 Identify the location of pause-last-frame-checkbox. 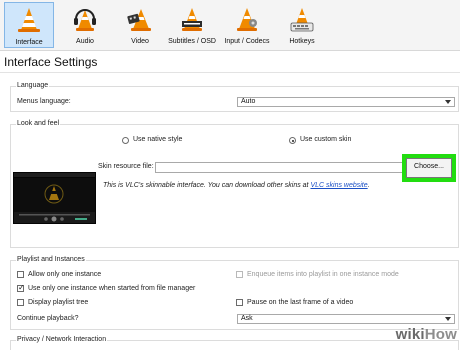
(239, 302).